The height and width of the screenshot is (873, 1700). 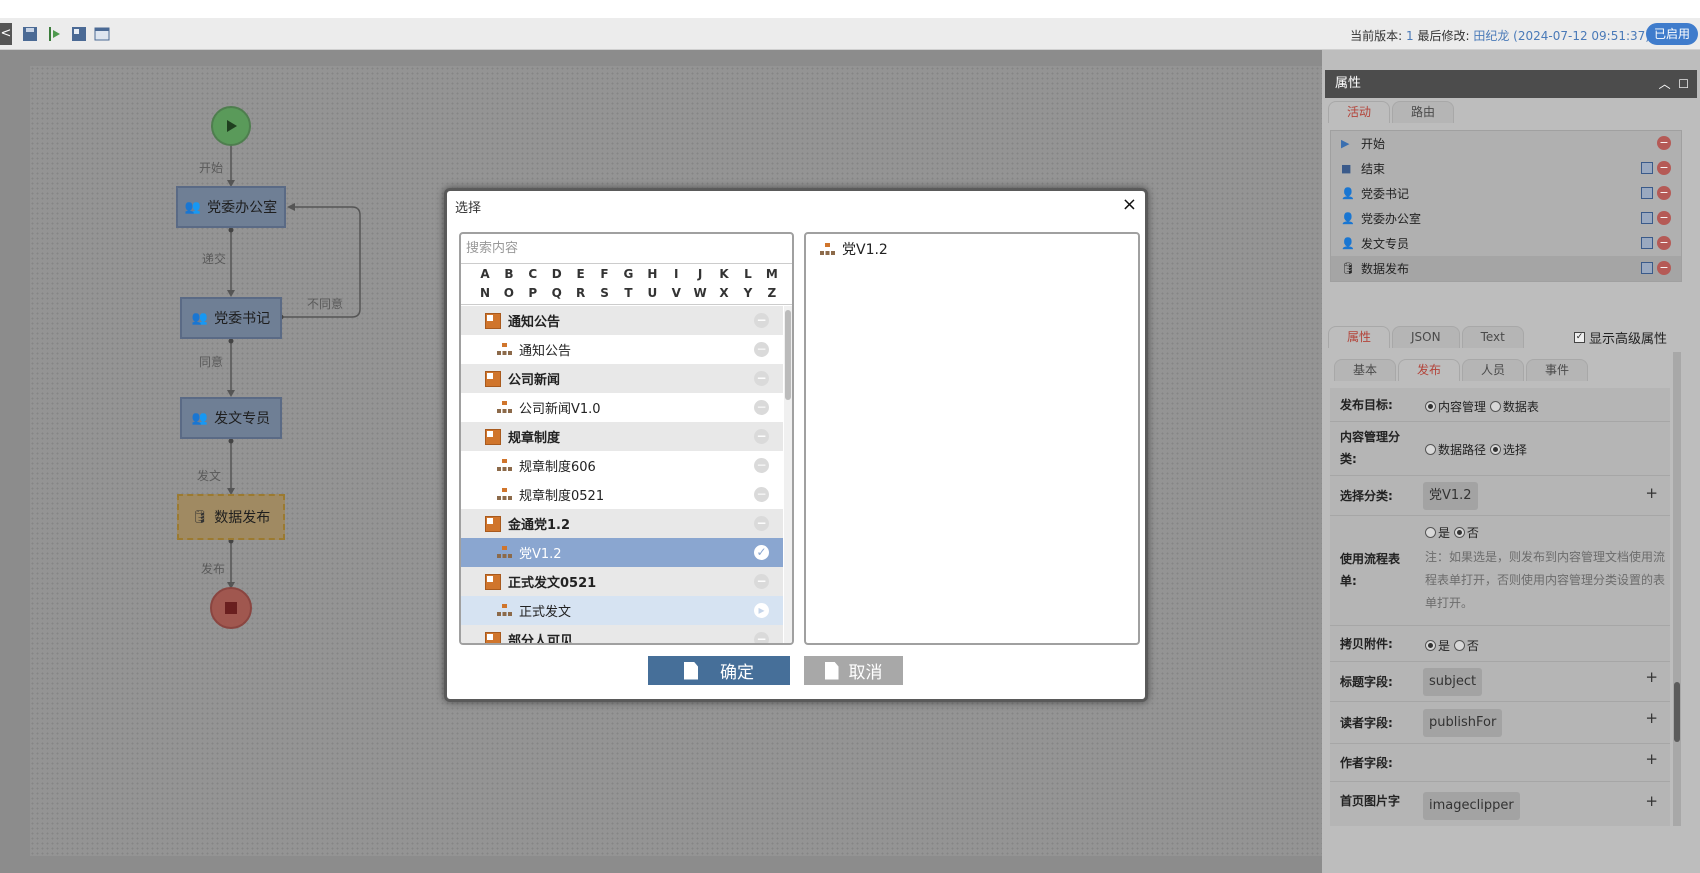 I want to click on letter-filter: H, so click(x=652, y=274).